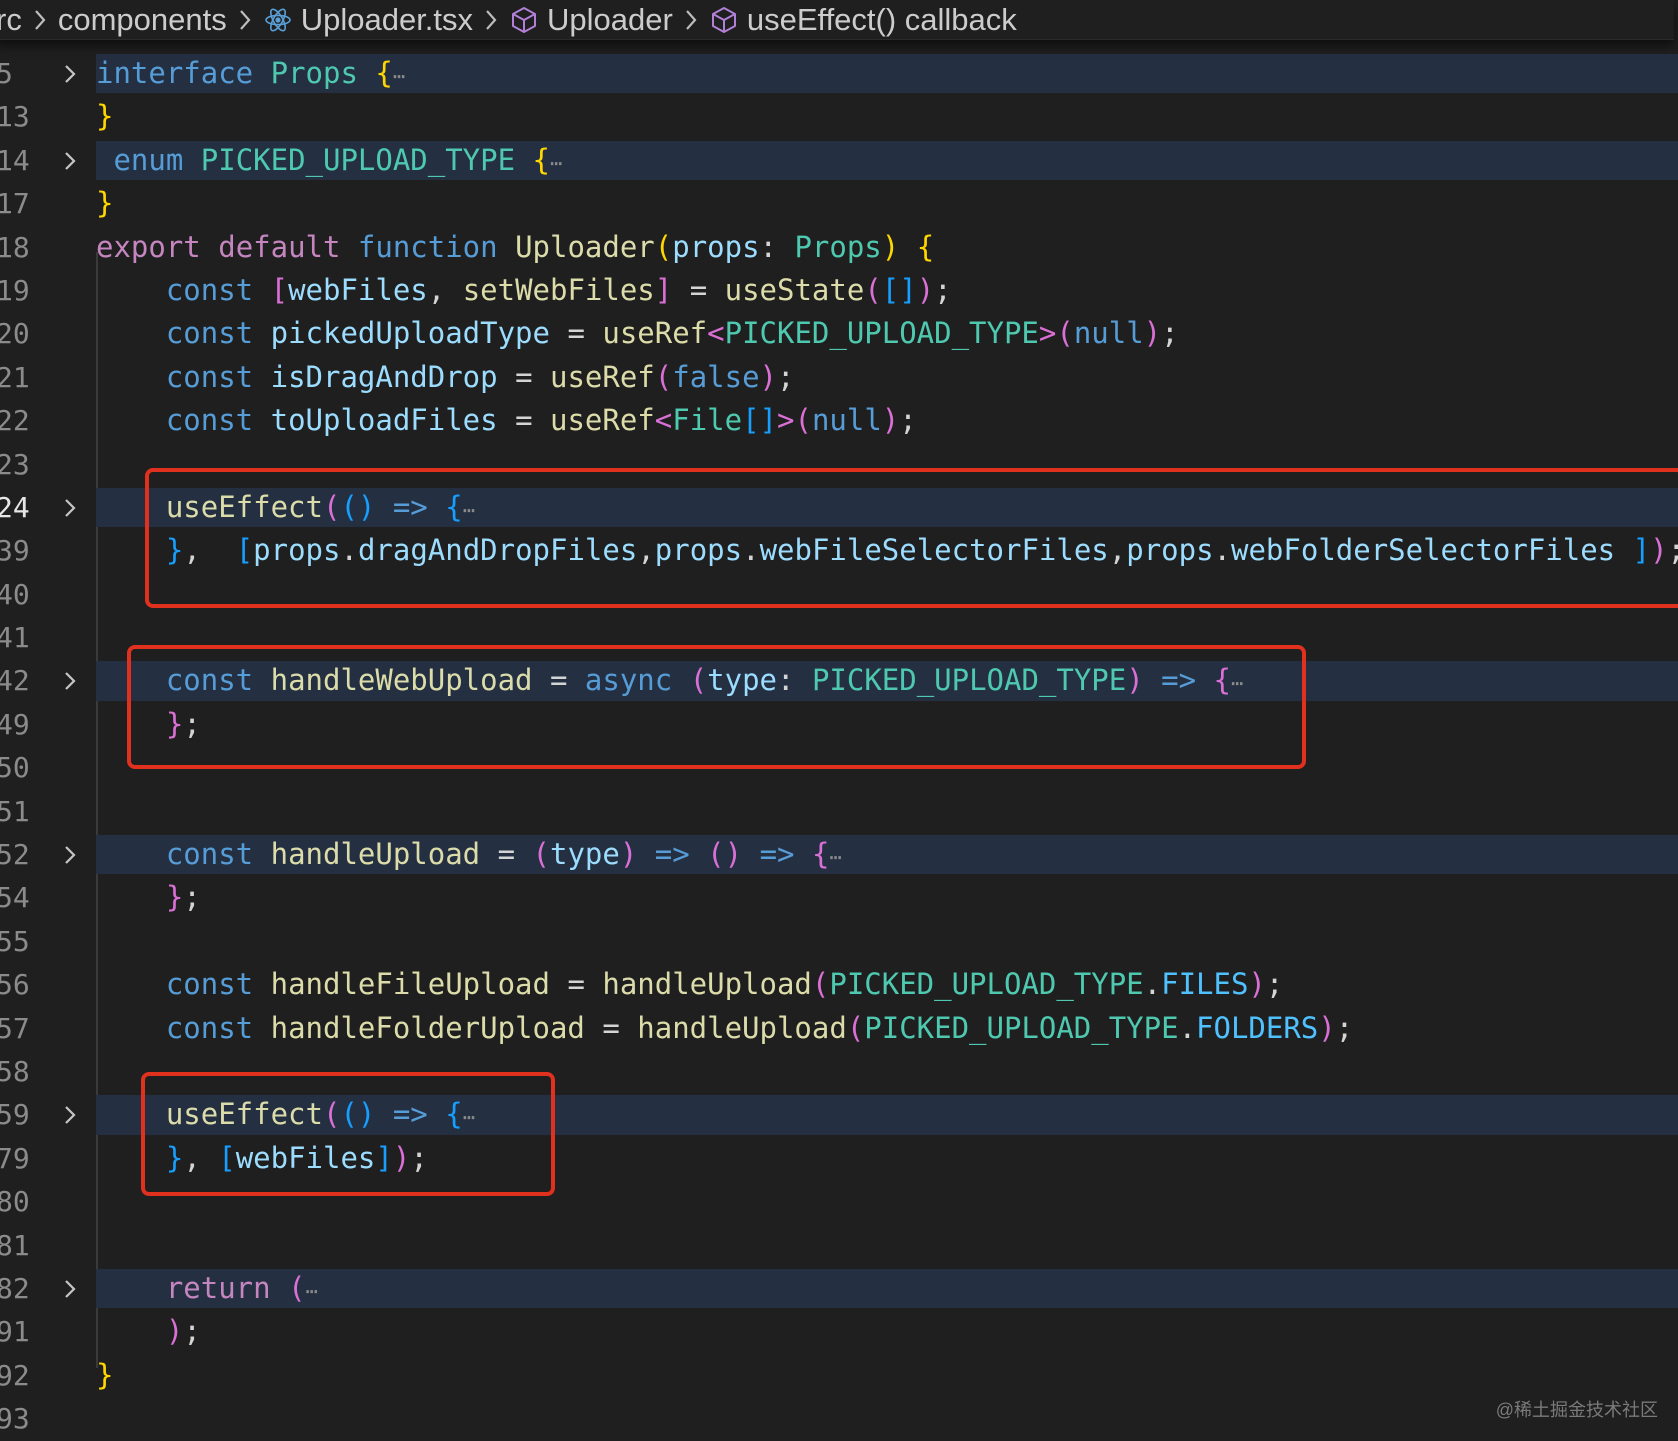  What do you see at coordinates (839, 1331) in the screenshot?
I see `code-line: 91 );` at bounding box center [839, 1331].